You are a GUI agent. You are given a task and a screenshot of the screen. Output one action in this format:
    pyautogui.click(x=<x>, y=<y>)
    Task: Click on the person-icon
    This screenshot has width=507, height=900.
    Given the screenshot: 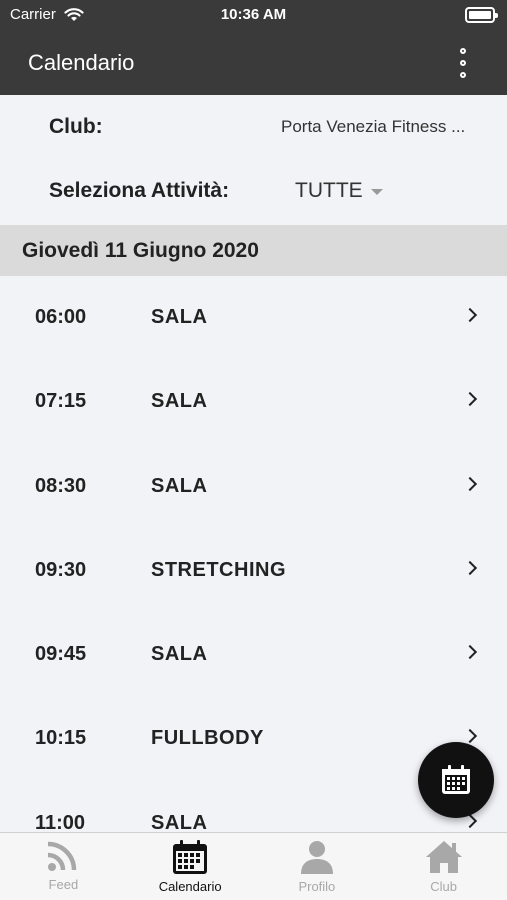 What is the action you would take?
    pyautogui.click(x=316, y=857)
    